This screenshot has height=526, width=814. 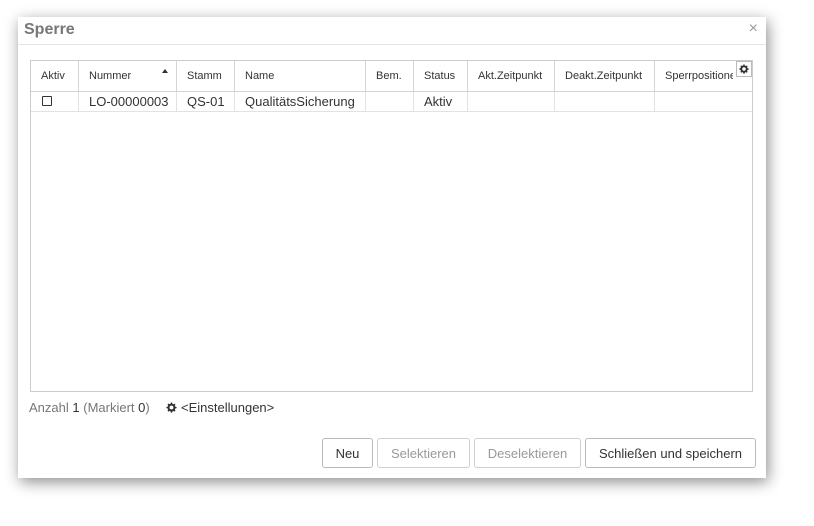 What do you see at coordinates (55, 76) in the screenshot?
I see `column-header-aktiv: Aktiv` at bounding box center [55, 76].